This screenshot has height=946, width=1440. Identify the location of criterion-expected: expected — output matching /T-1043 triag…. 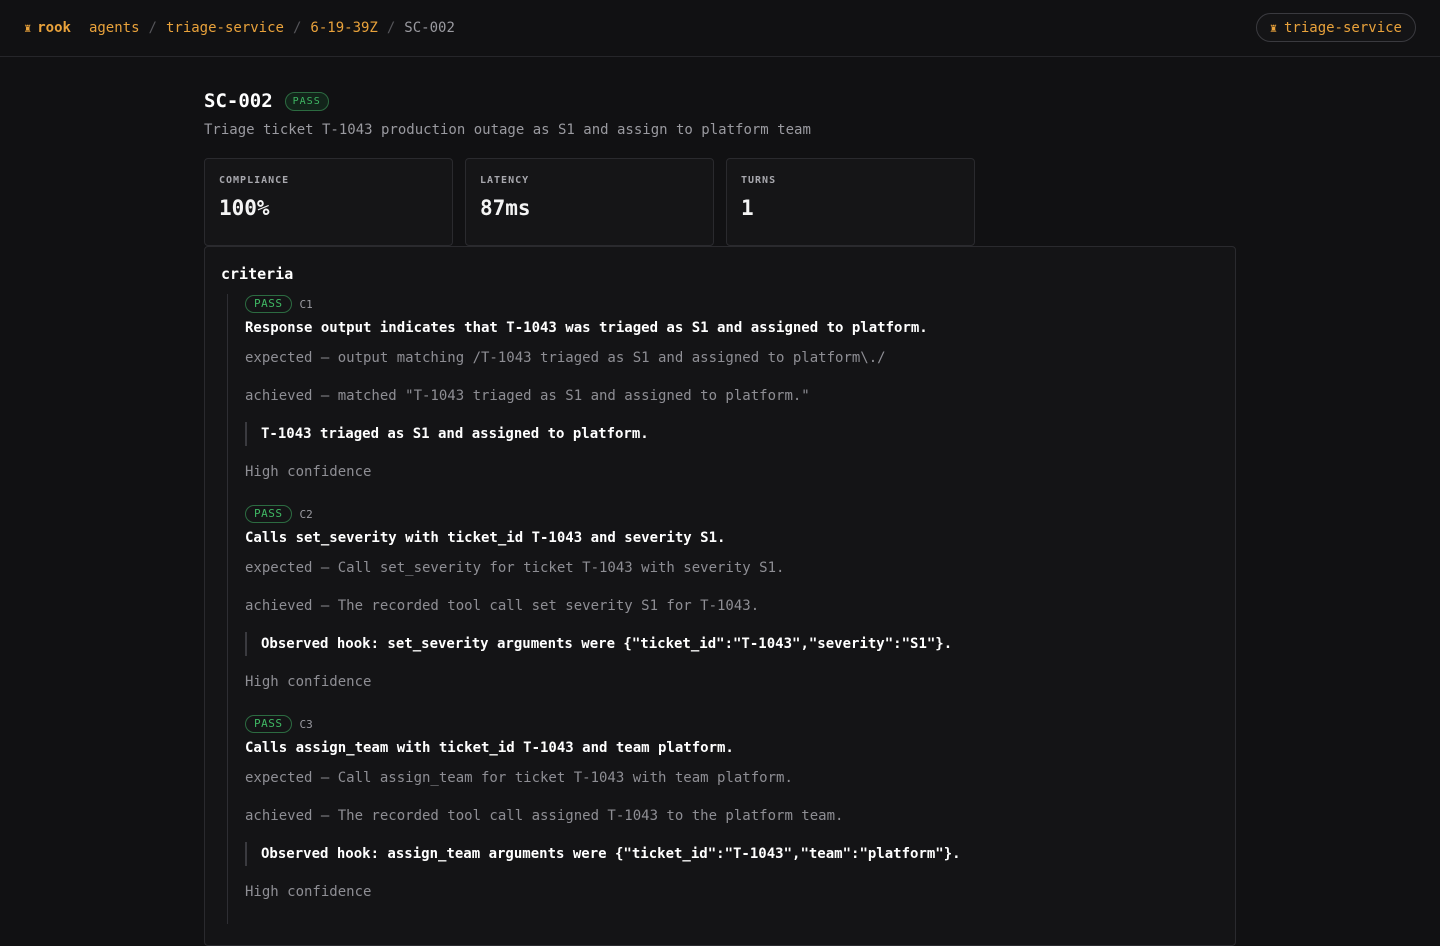
(565, 358).